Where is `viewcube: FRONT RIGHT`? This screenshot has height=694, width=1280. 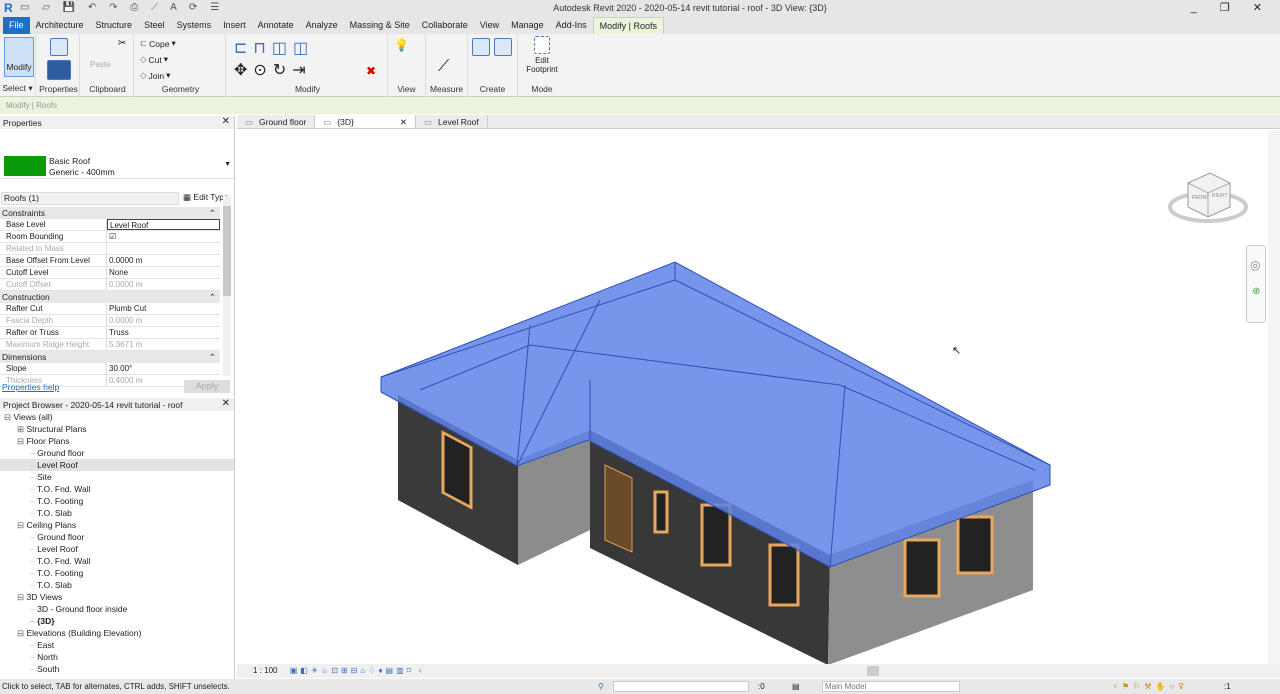 viewcube: FRONT RIGHT is located at coordinates (1208, 197).